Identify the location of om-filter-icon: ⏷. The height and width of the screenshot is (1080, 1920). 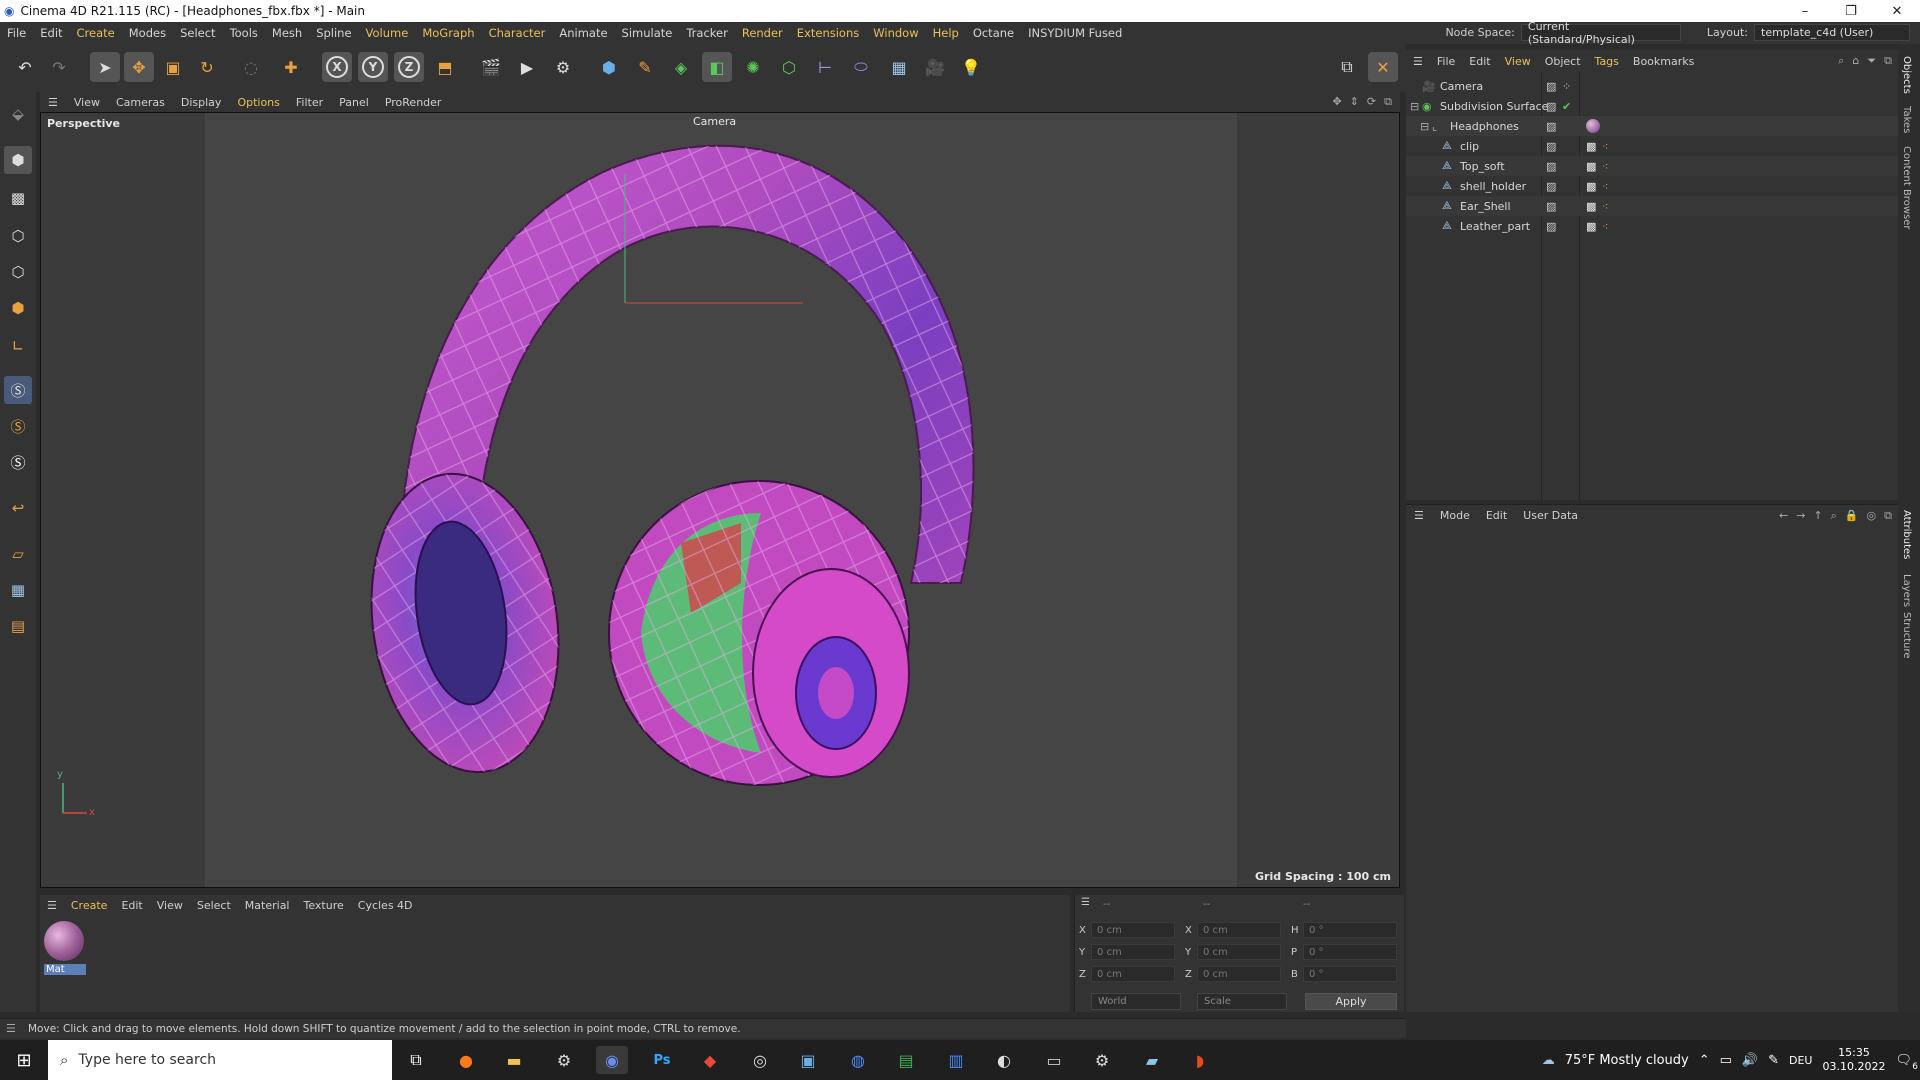
(1871, 61).